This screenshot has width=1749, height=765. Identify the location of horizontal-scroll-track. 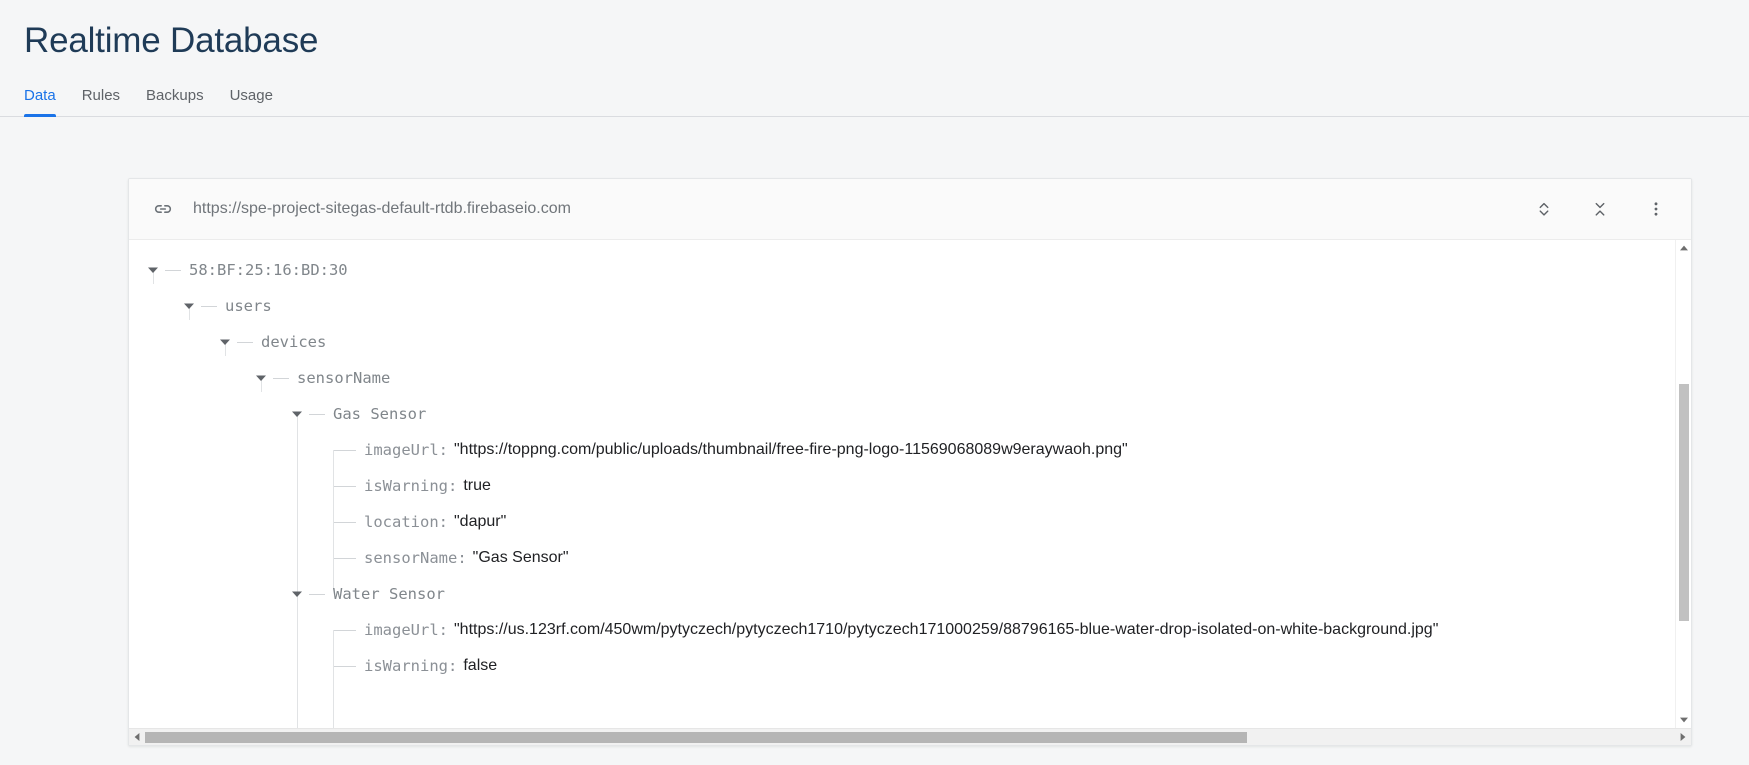
(910, 737).